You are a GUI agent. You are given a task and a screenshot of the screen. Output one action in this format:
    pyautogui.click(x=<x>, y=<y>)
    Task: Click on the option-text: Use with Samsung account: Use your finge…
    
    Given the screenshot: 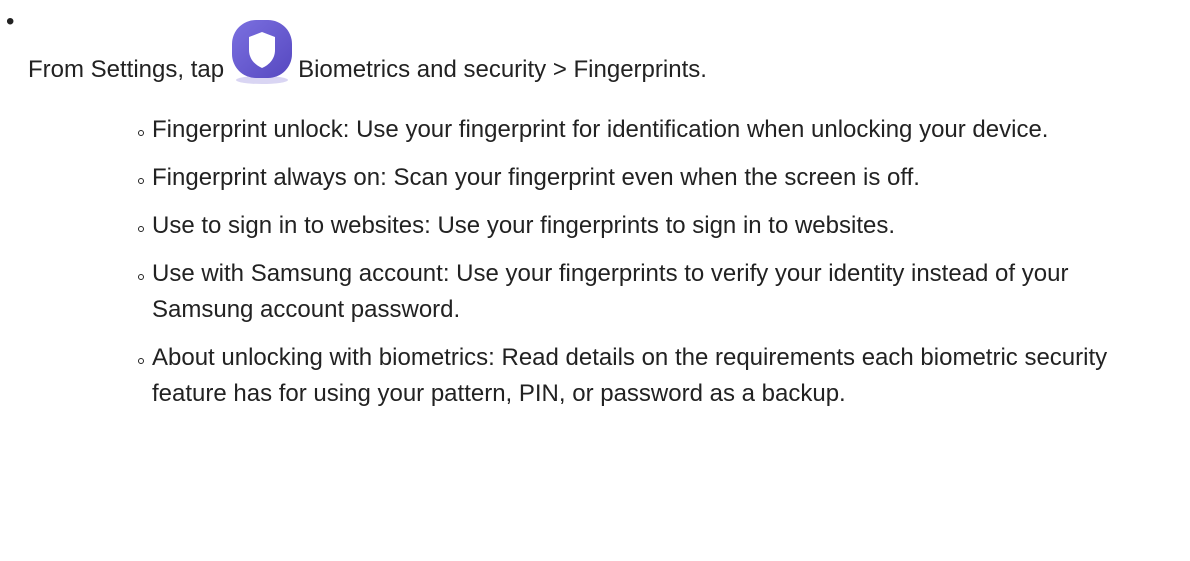 What is the action you would take?
    pyautogui.click(x=610, y=291)
    